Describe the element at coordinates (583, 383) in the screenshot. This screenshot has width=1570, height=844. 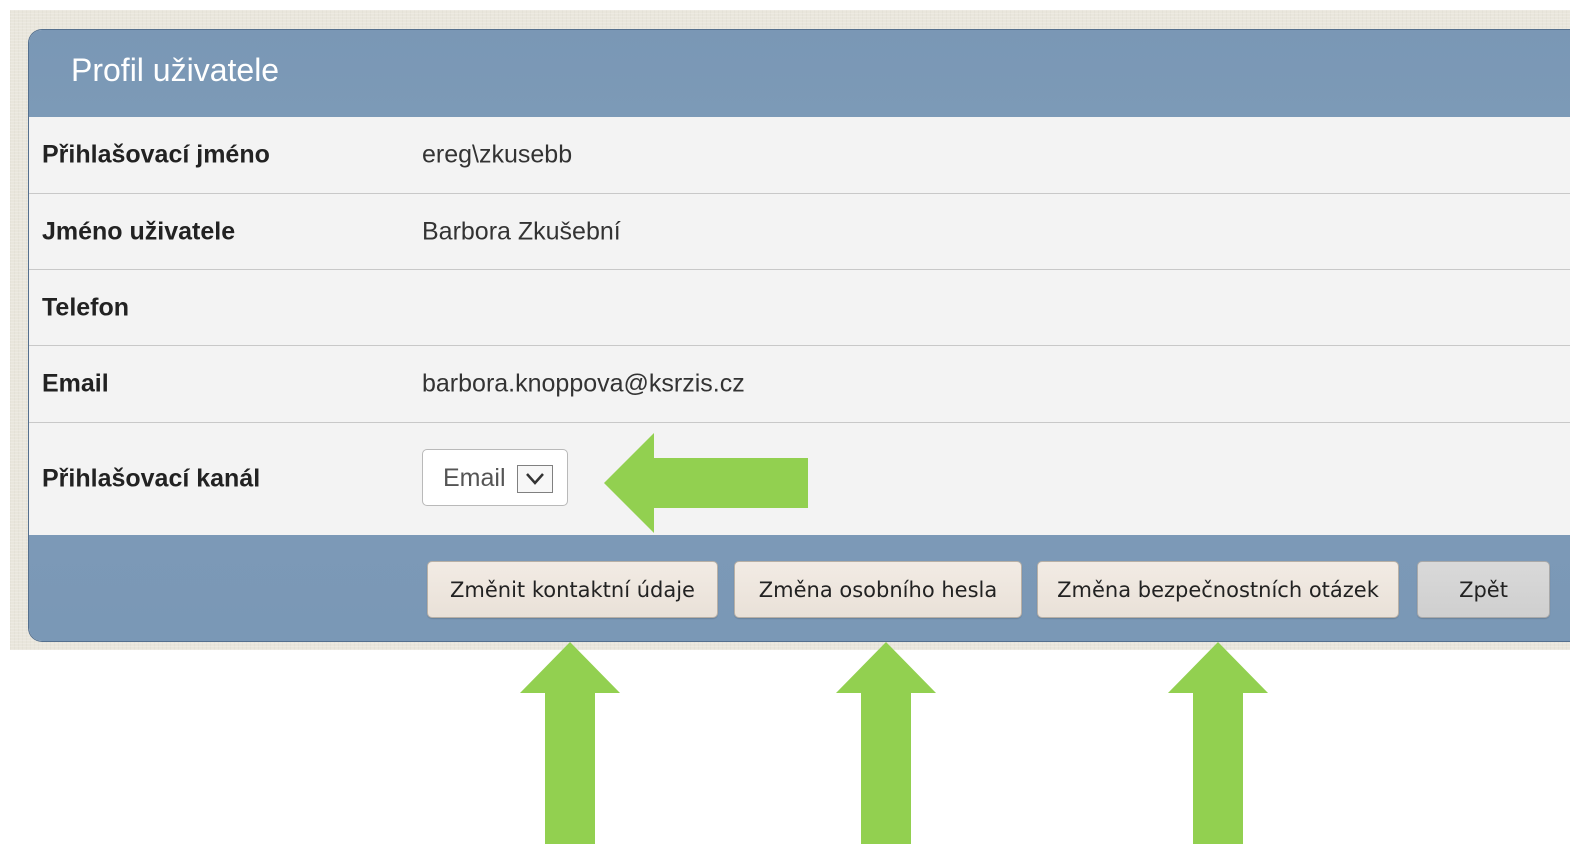
I see `row-value: barbora.knoppova@ksrzis.cz` at that location.